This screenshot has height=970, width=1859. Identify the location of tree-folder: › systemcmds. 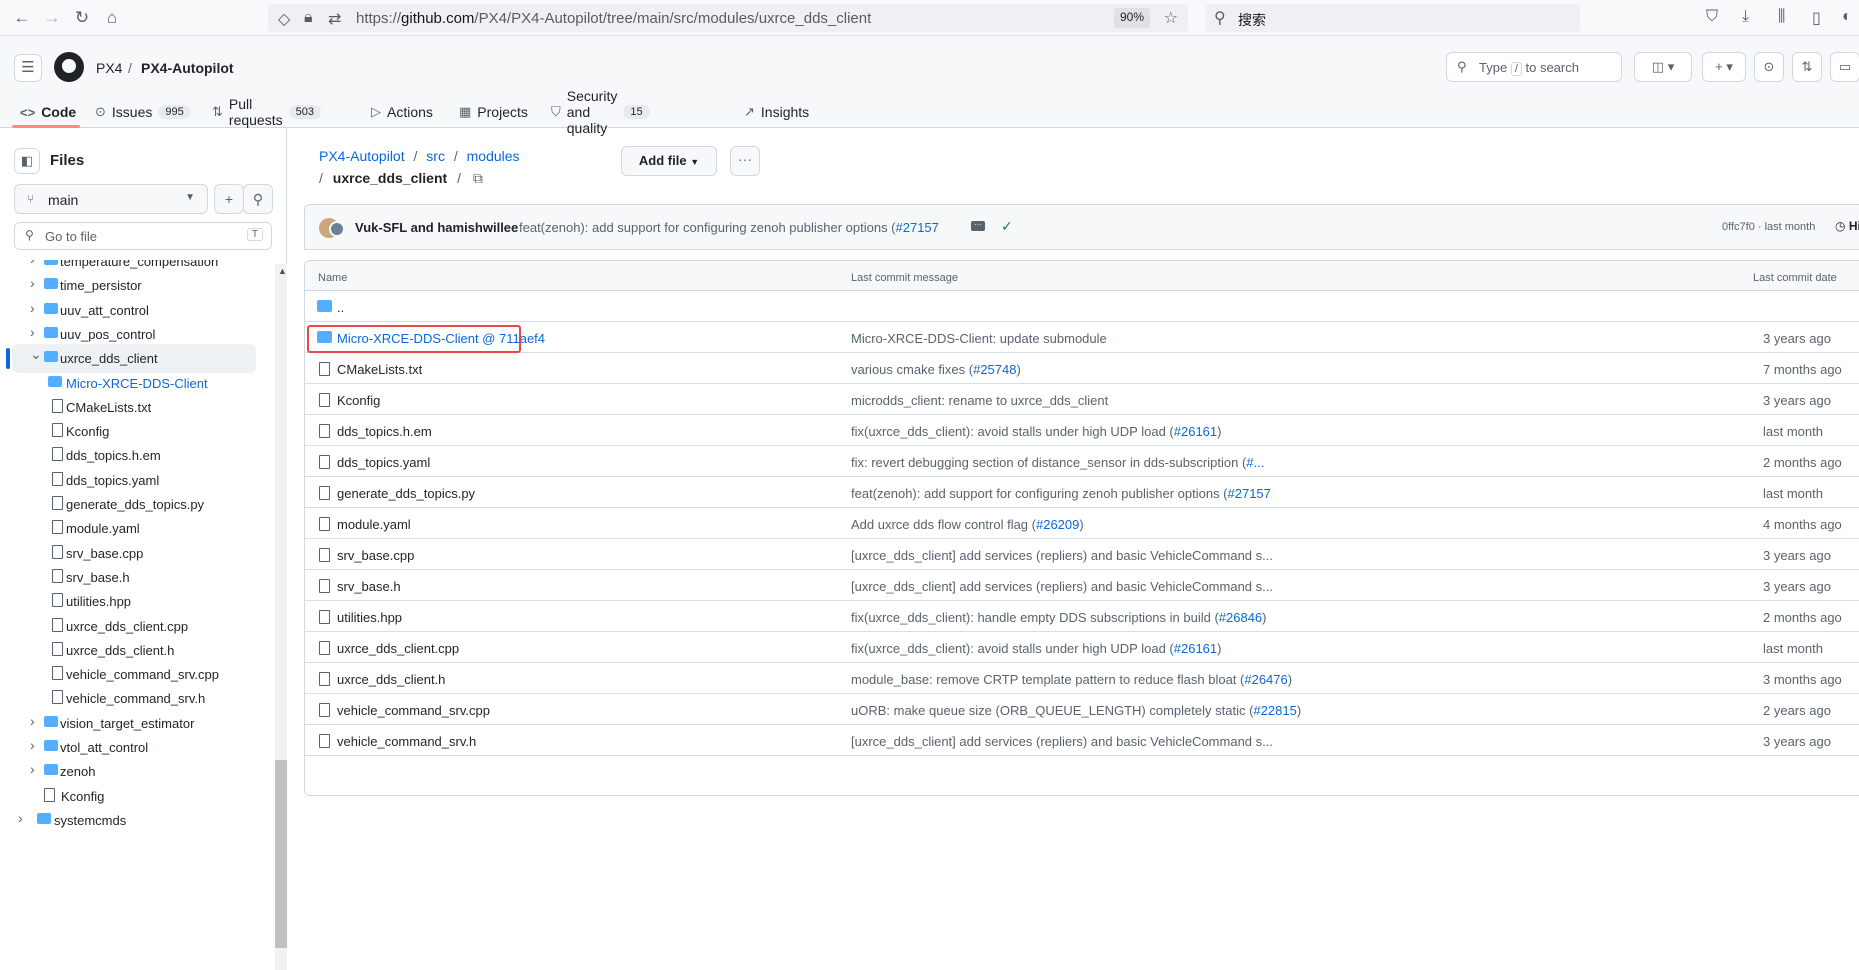
(128, 820).